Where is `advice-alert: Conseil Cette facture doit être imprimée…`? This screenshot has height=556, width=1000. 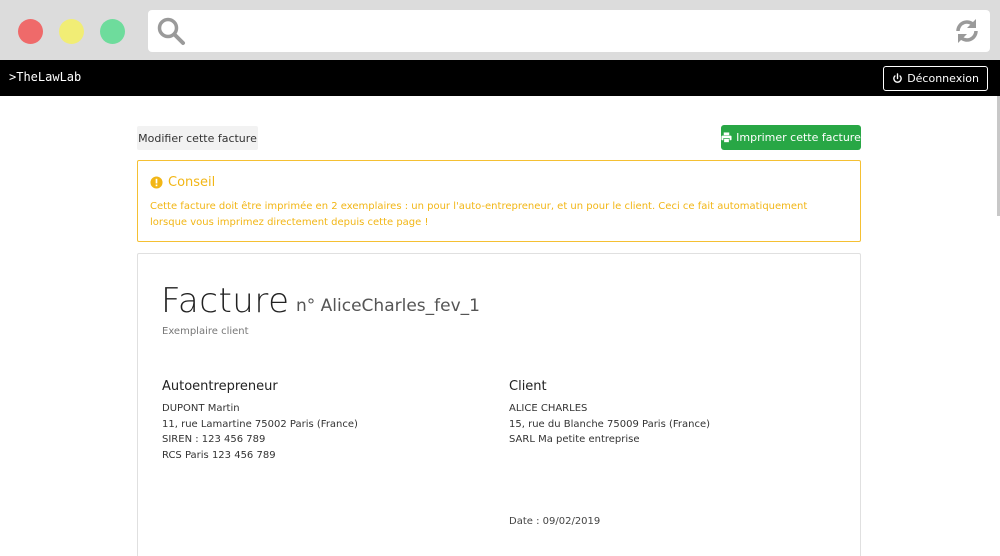
advice-alert: Conseil Cette facture doit être imprimée… is located at coordinates (499, 201).